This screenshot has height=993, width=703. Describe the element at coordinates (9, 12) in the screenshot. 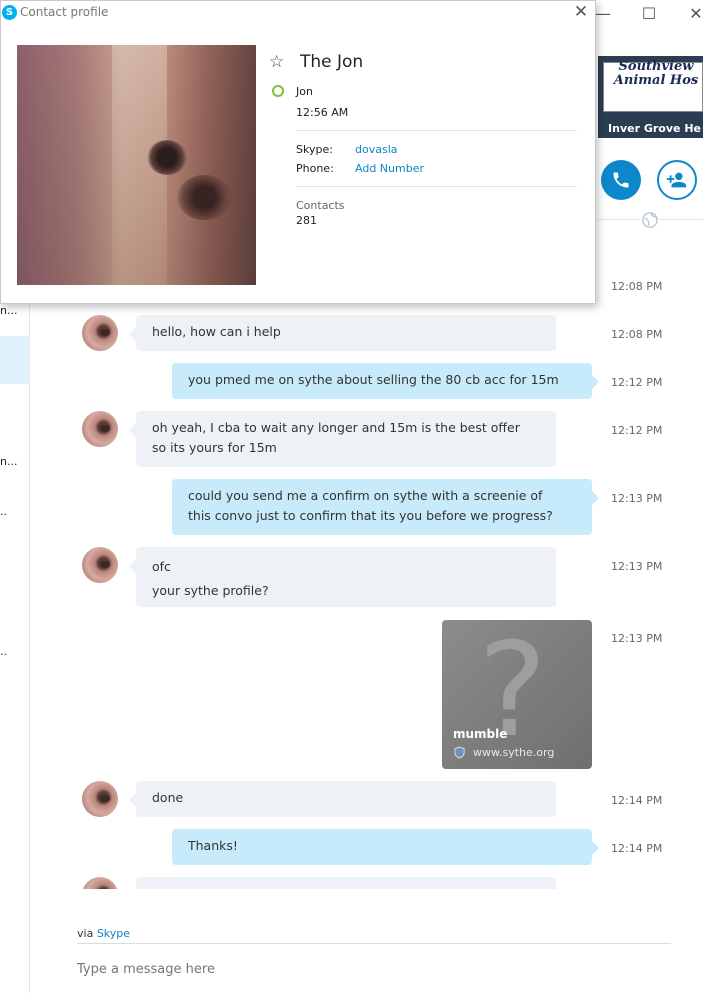

I see `skype-logo-icon: S` at that location.